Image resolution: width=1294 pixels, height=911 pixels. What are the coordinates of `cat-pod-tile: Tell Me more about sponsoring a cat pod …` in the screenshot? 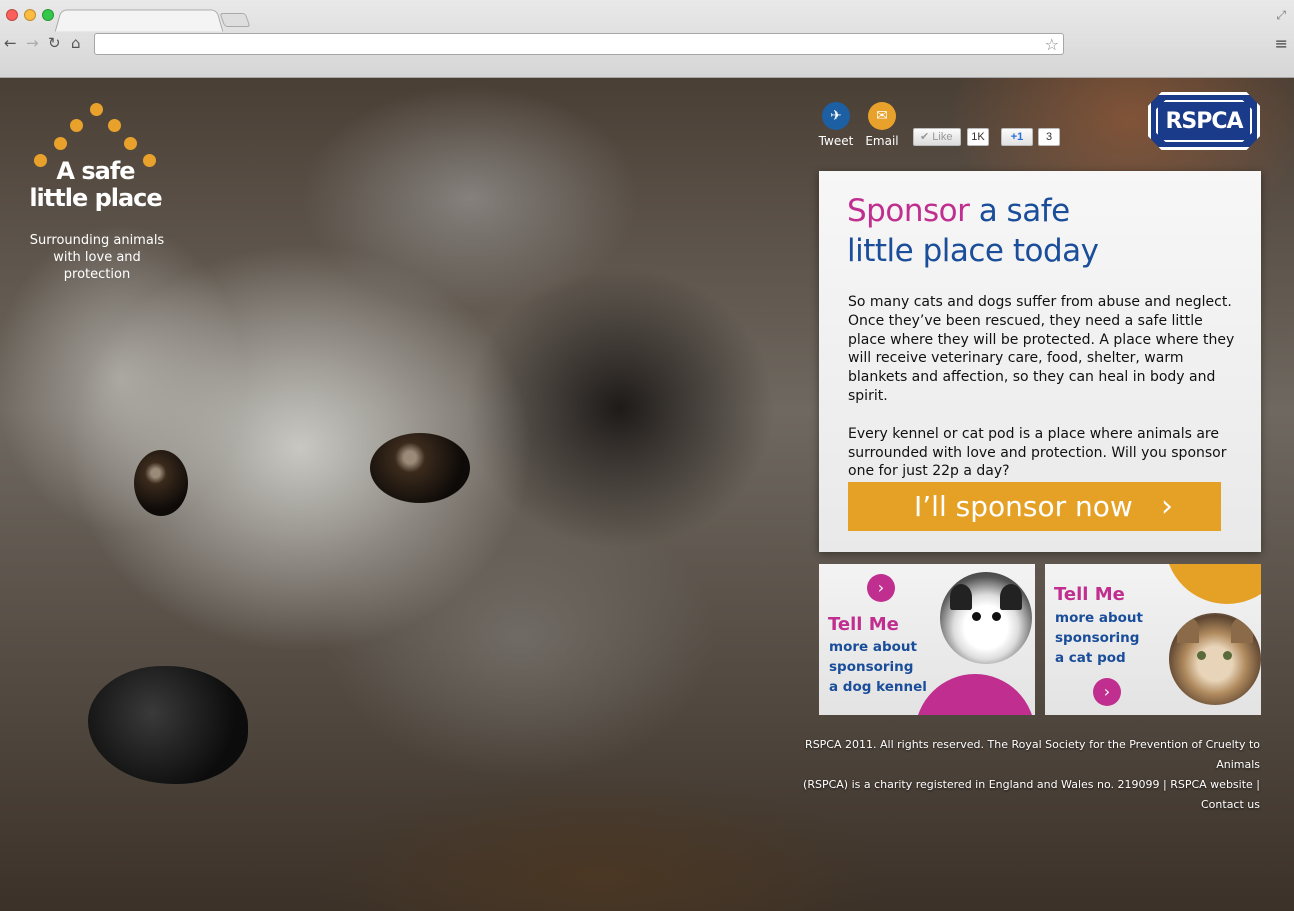 It's located at (1153, 639).